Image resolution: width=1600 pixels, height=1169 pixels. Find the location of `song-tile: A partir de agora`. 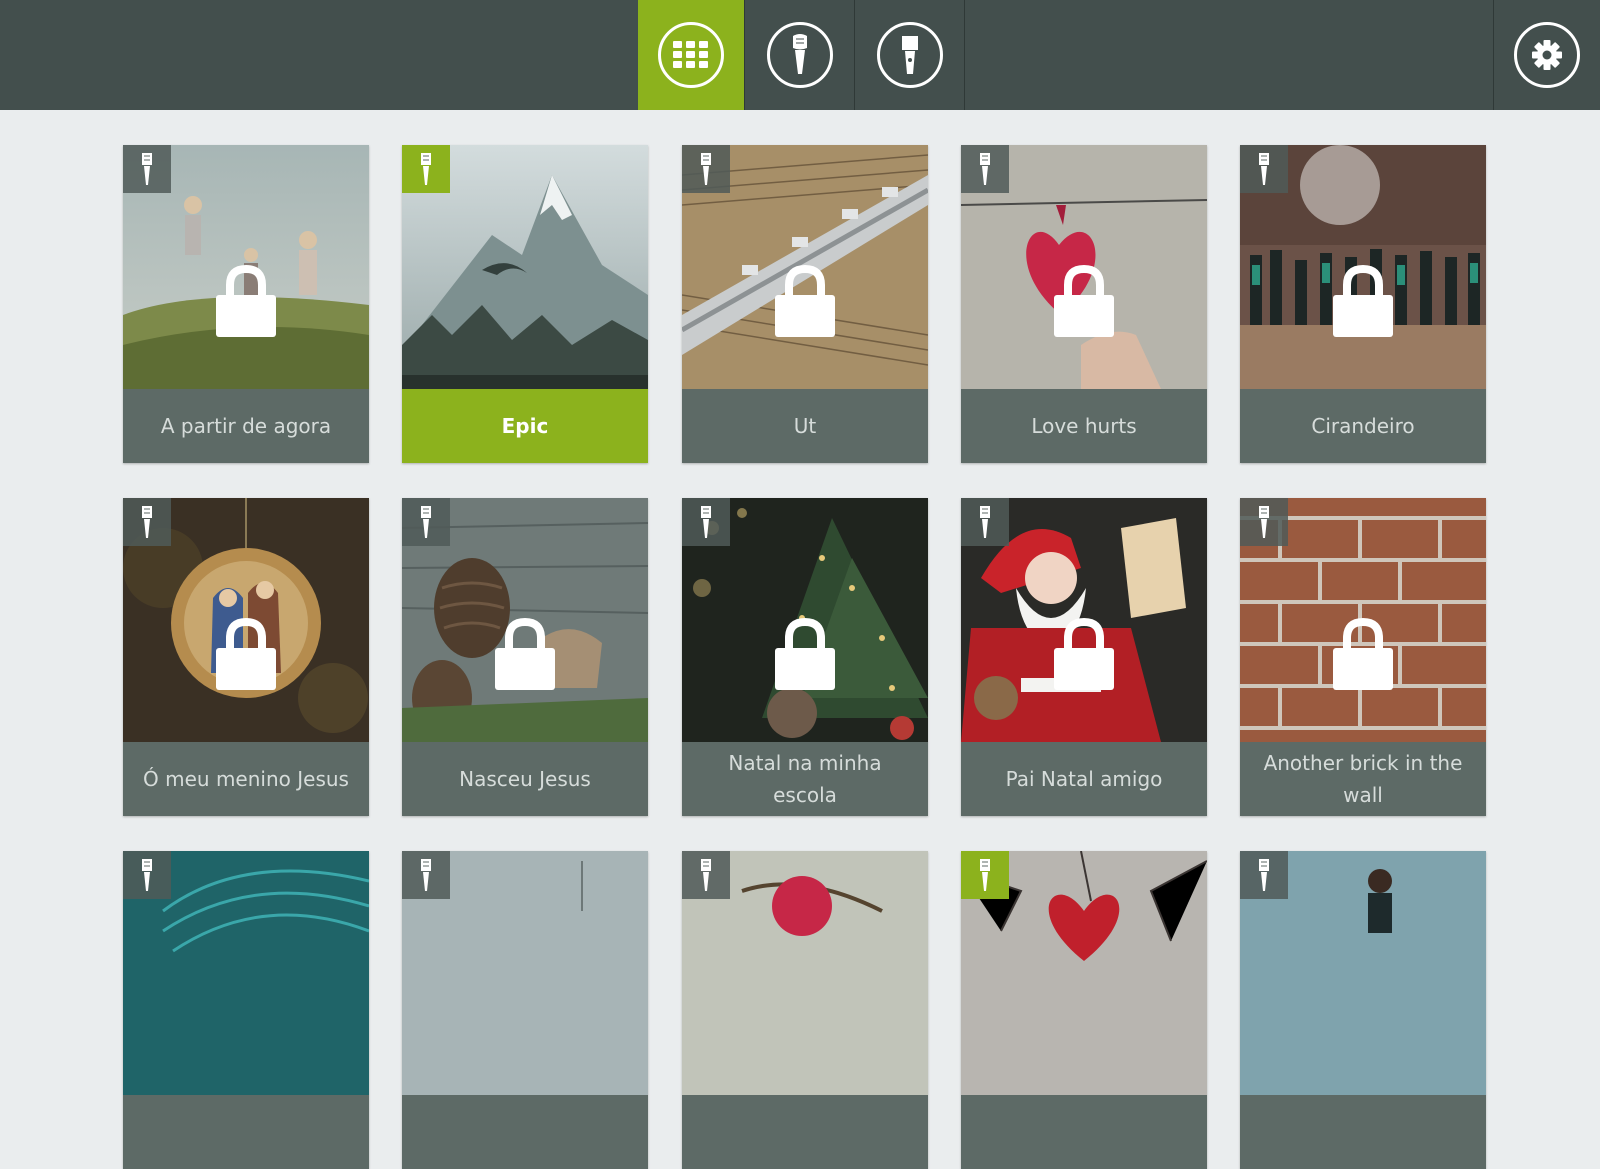

song-tile: A partir de agora is located at coordinates (246, 304).